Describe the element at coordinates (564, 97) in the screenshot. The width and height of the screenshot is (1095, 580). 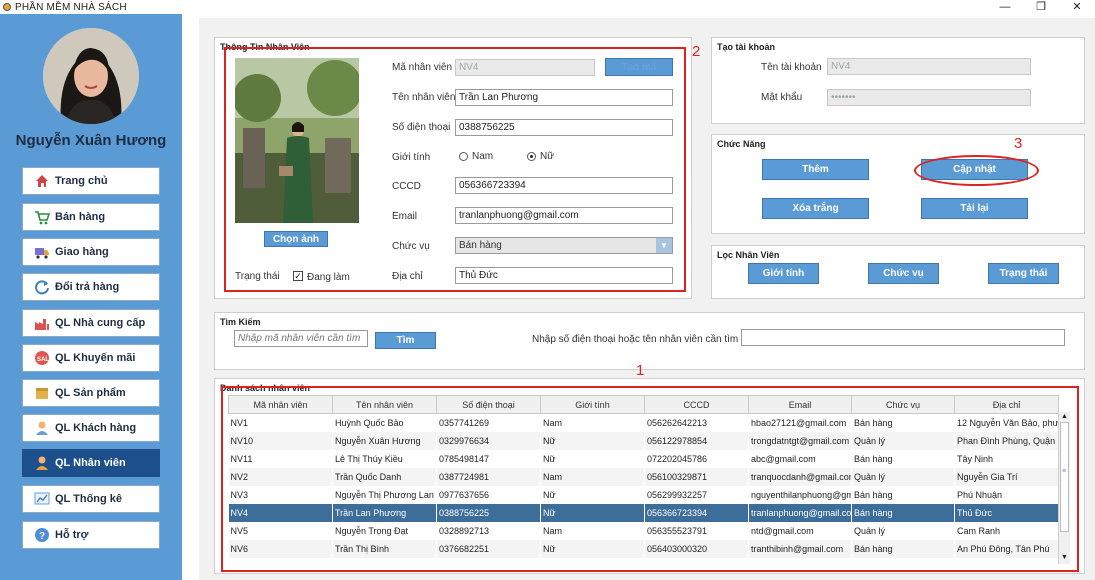
I see `employee-name-field: Trần Lan Phương` at that location.